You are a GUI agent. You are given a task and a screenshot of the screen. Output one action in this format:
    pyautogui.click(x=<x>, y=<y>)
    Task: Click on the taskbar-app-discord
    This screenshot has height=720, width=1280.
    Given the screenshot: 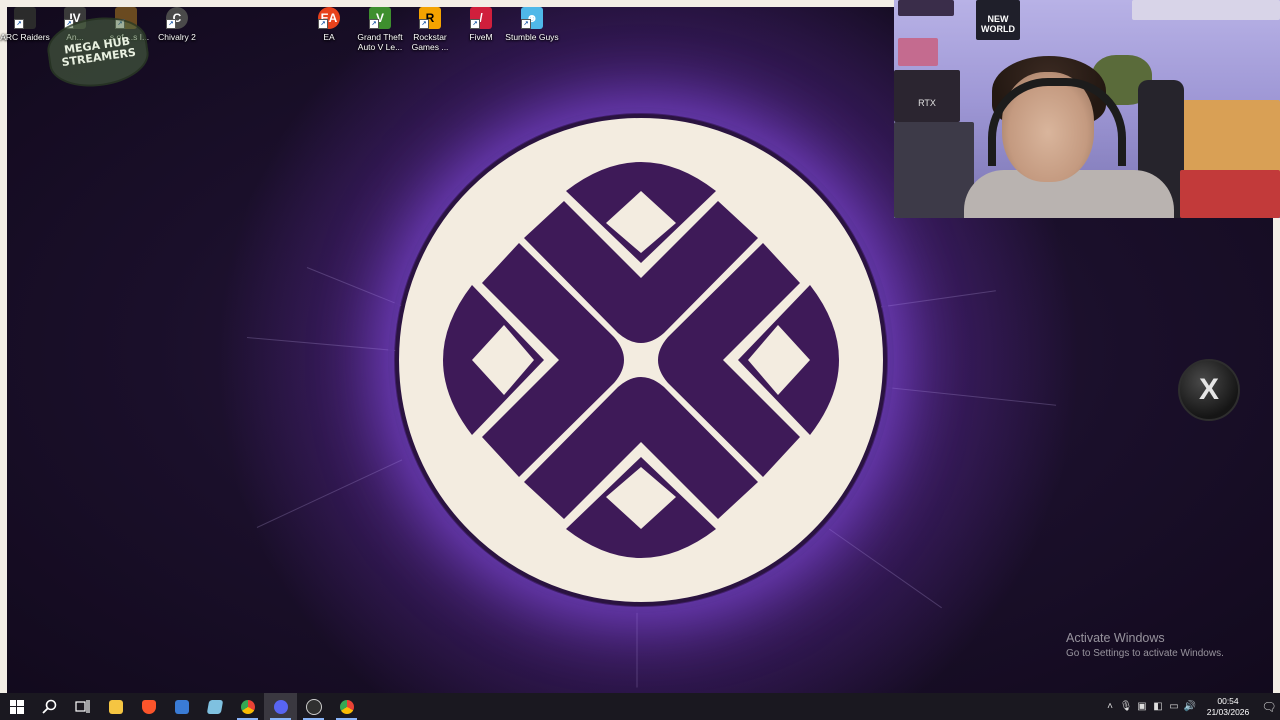 What is the action you would take?
    pyautogui.click(x=280, y=706)
    